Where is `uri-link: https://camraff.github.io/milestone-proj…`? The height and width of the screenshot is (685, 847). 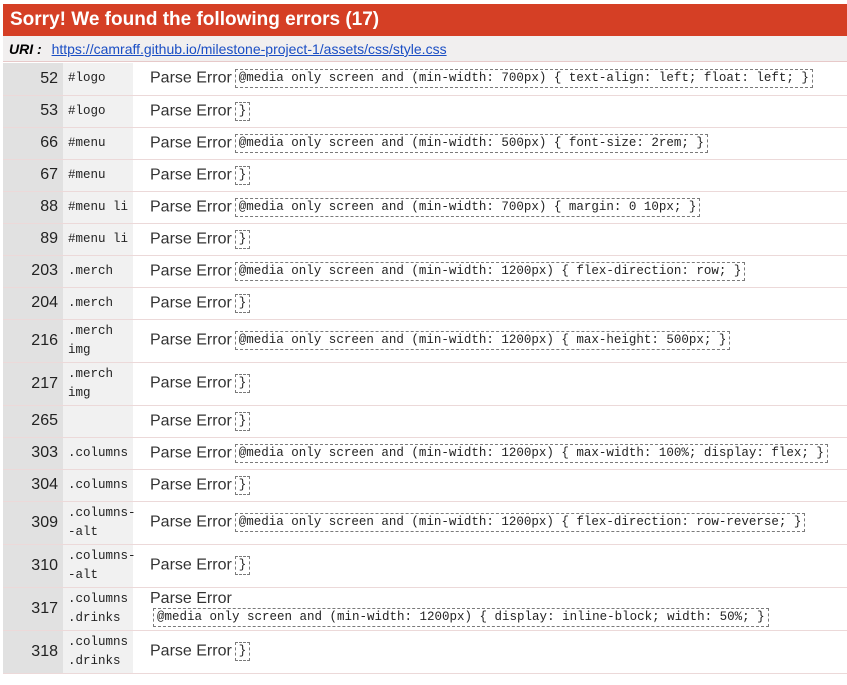 uri-link: https://camraff.github.io/milestone-proj… is located at coordinates (249, 49).